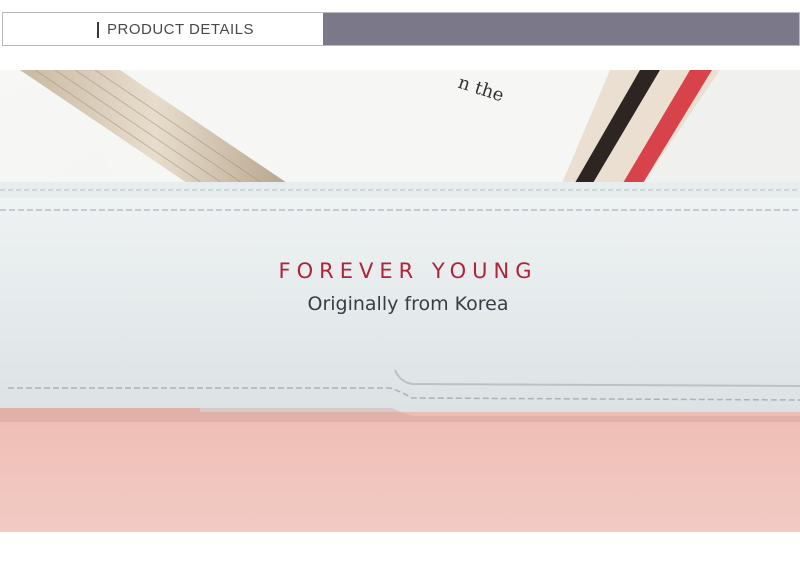 Image resolution: width=800 pixels, height=587 pixels. What do you see at coordinates (408, 271) in the screenshot?
I see `brand-name: FOREVER YOUNG` at bounding box center [408, 271].